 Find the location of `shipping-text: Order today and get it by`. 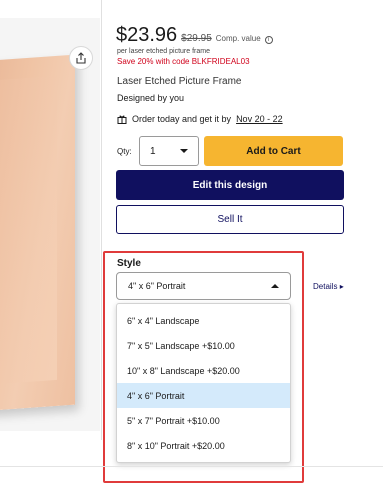

shipping-text: Order today and get it by is located at coordinates (182, 119).